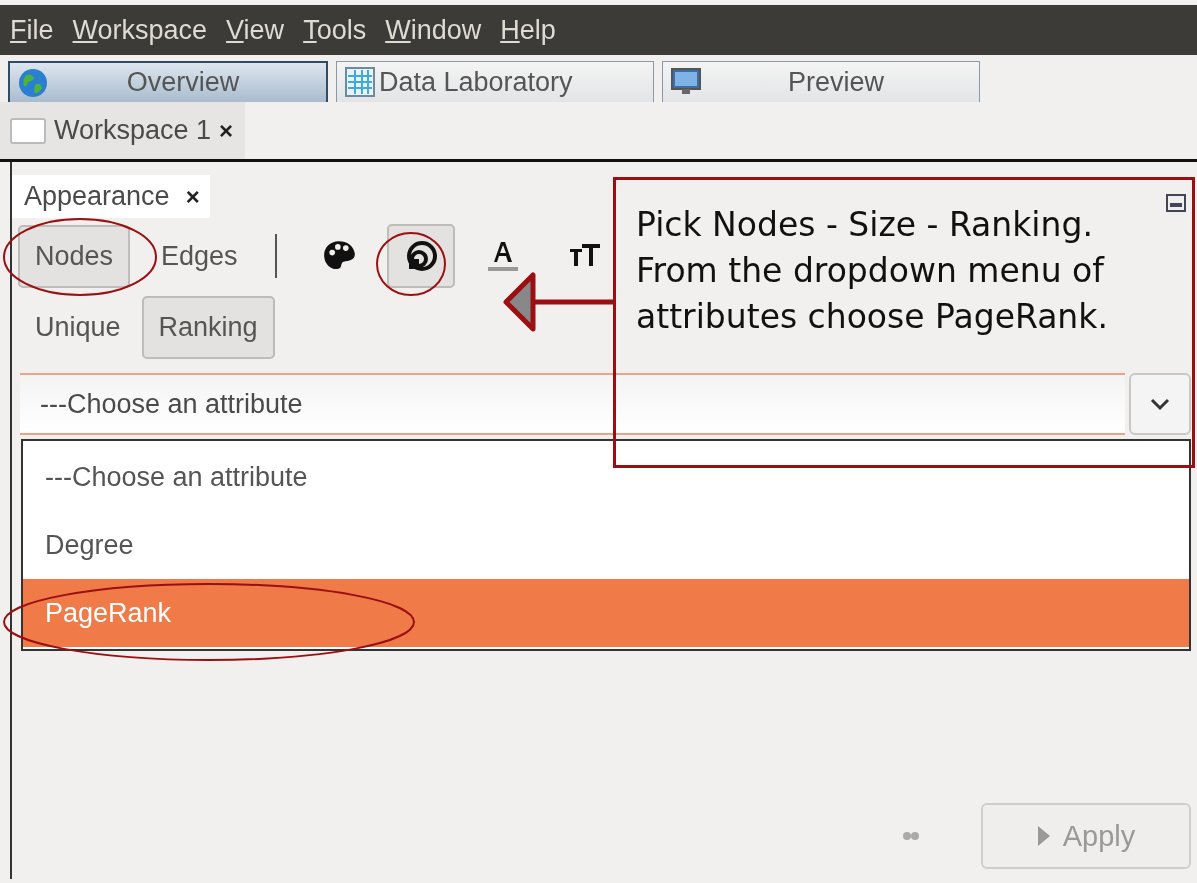  What do you see at coordinates (208, 327) in the screenshot?
I see `mode-tab: Ranking` at bounding box center [208, 327].